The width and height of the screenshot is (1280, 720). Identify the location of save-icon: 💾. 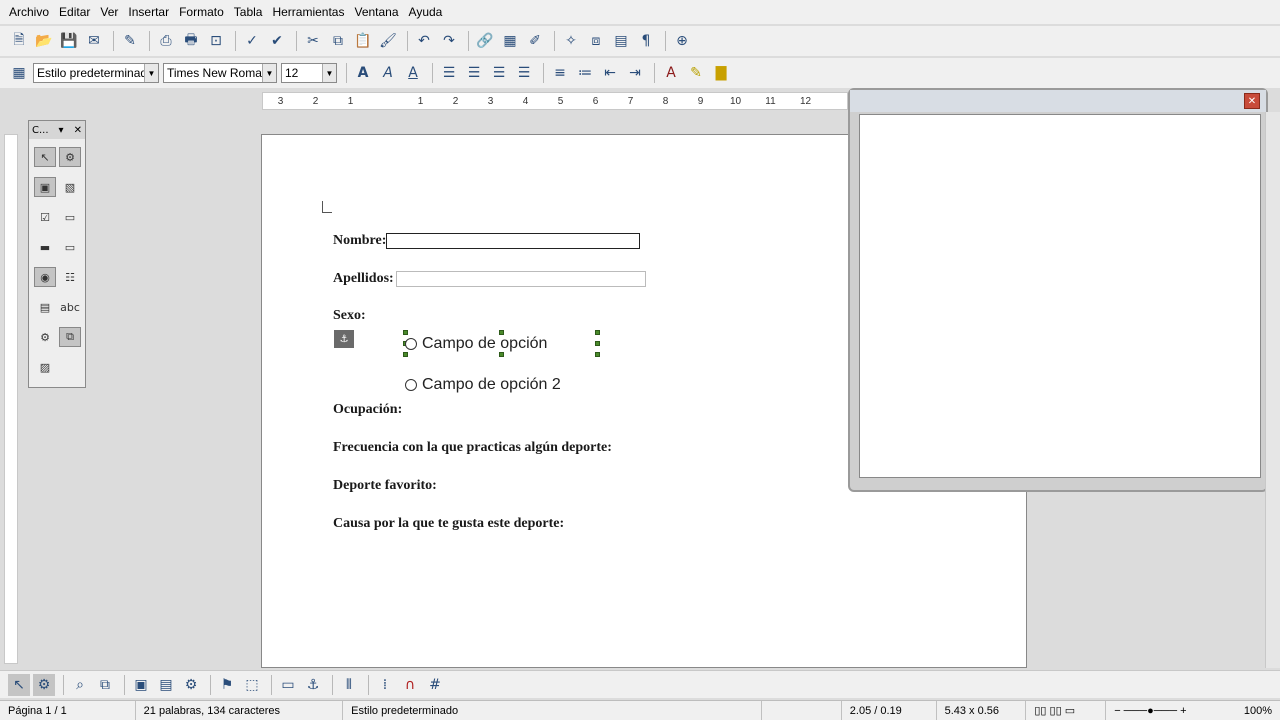
(69, 41).